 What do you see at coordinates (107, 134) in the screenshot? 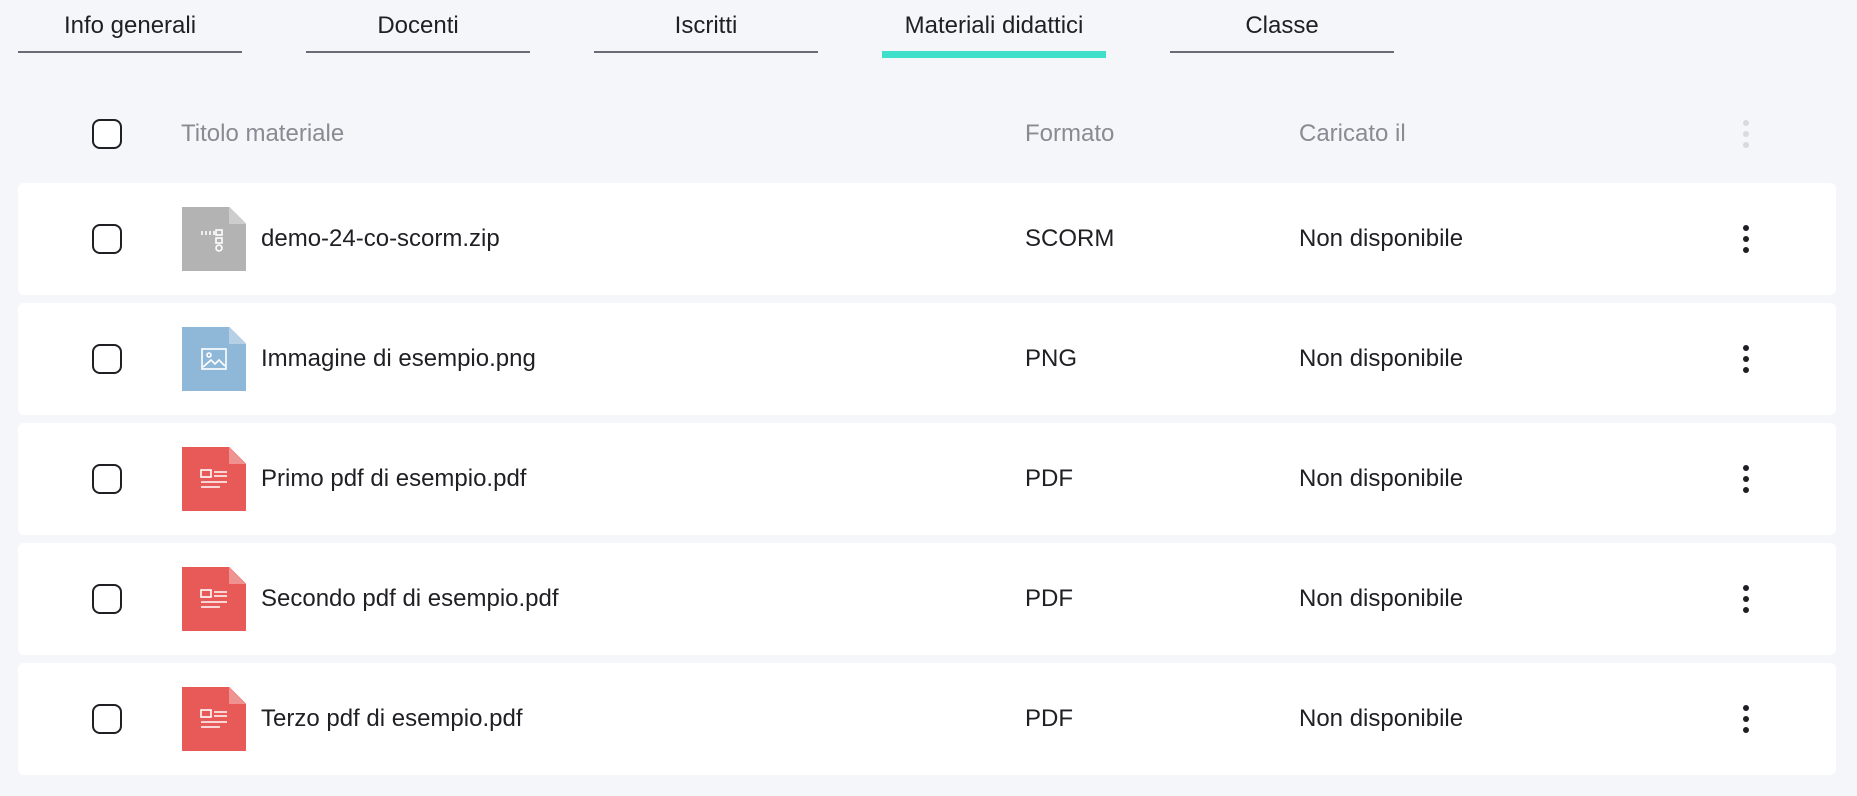
I see `select-all-checkbox` at bounding box center [107, 134].